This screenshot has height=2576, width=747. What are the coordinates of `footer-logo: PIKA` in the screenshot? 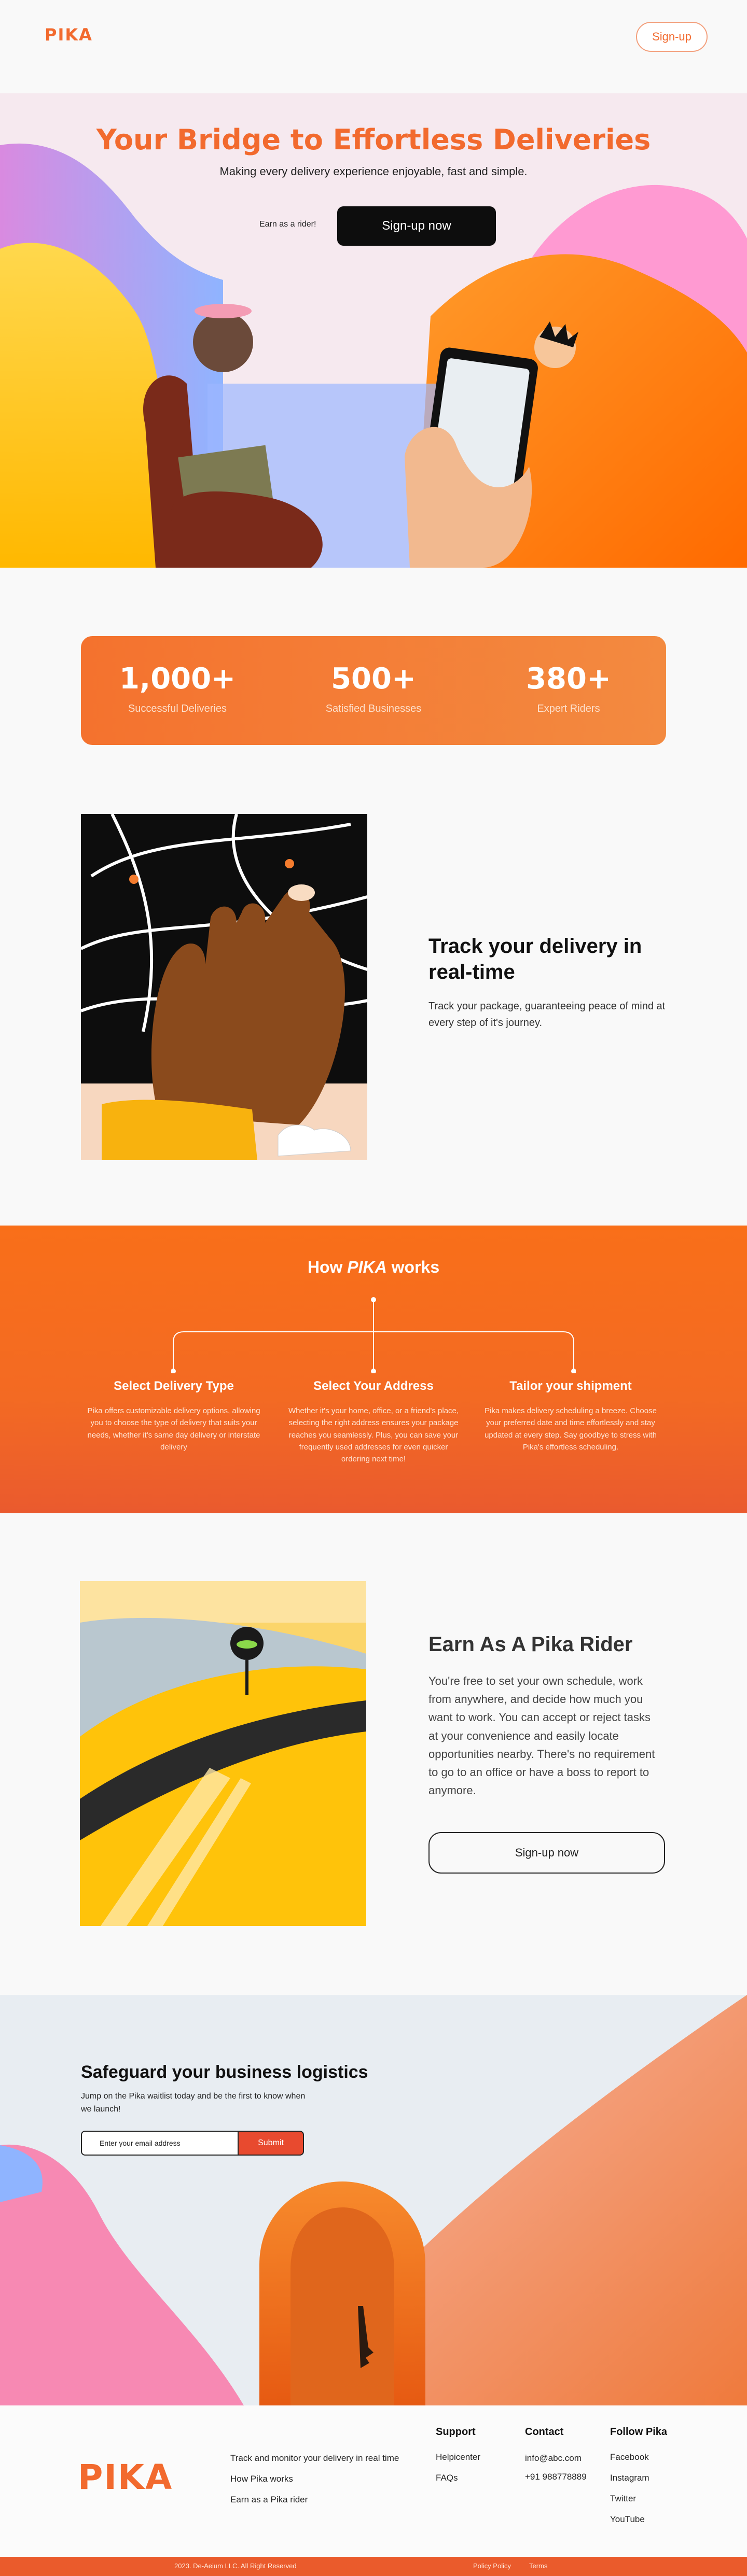 It's located at (126, 2477).